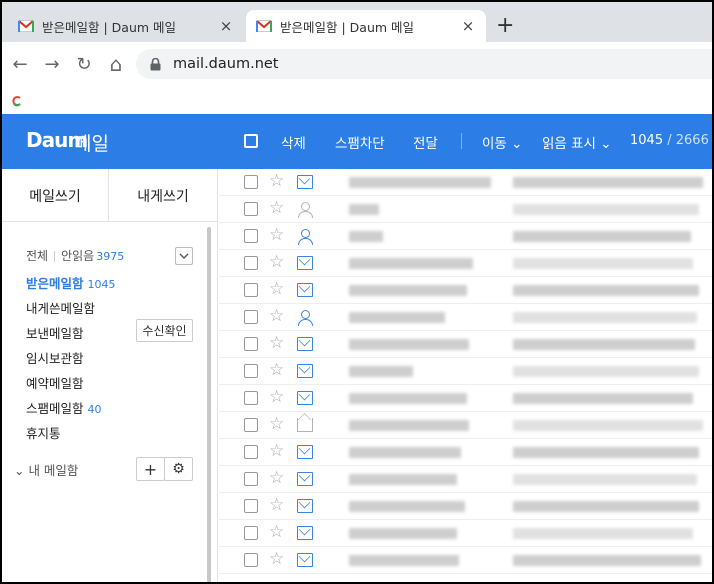  I want to click on select-all-checkbox, so click(251, 141).